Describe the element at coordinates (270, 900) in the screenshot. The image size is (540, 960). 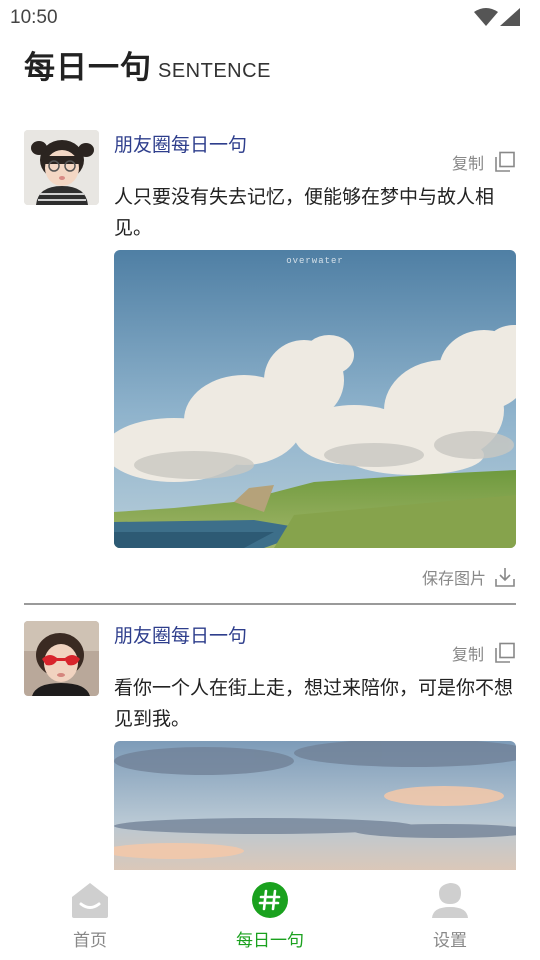
I see `hashtag-icon` at that location.